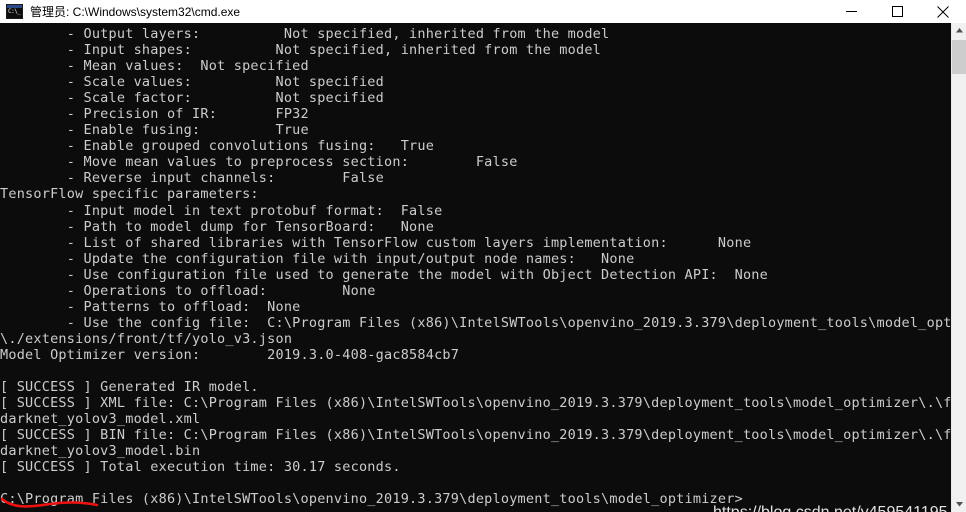 The image size is (966, 512). I want to click on close-button, so click(943, 11).